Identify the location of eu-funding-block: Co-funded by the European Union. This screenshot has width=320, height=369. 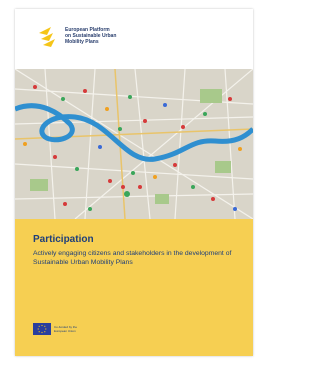
(63, 330).